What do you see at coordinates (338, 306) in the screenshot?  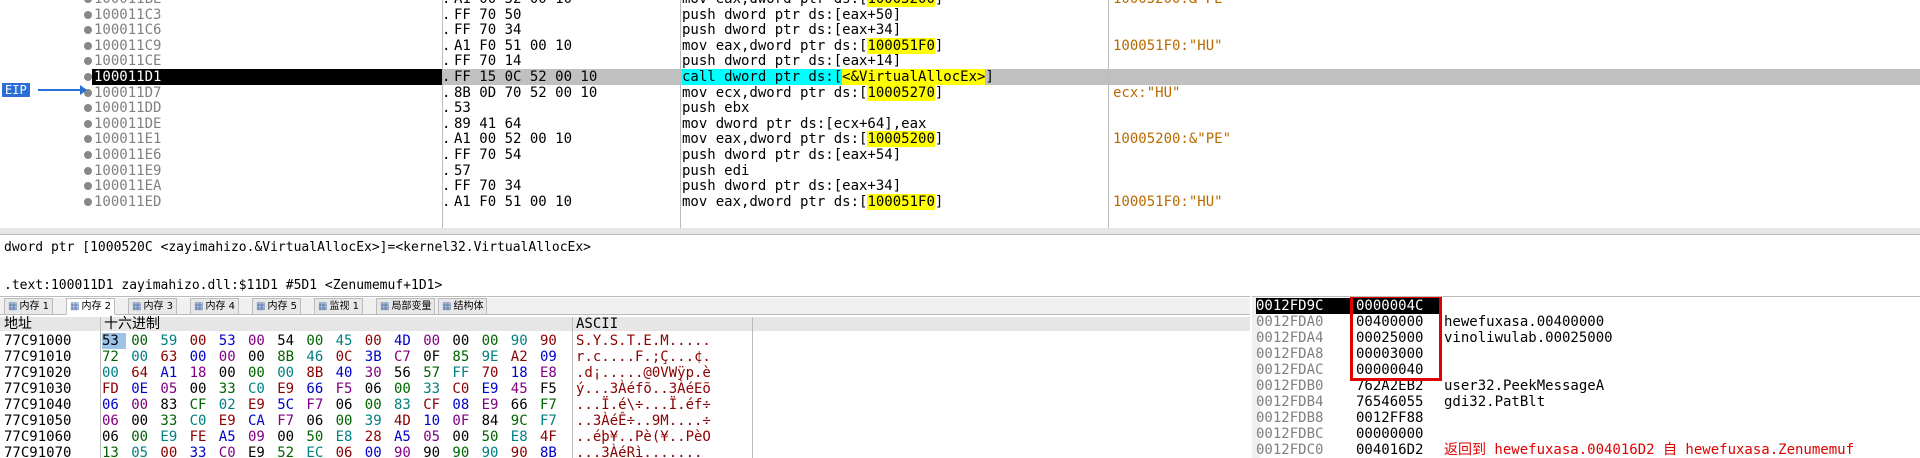 I see `tab-6: ▦ 监视 1` at bounding box center [338, 306].